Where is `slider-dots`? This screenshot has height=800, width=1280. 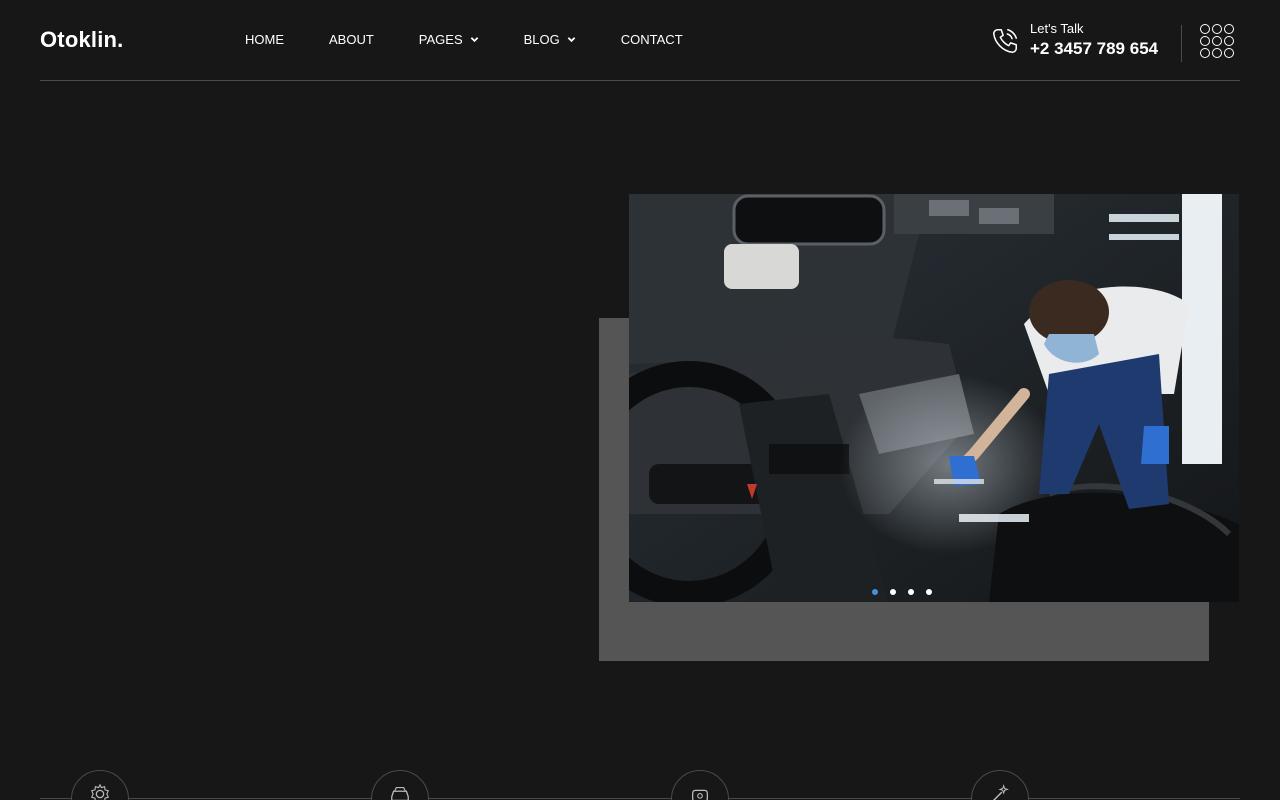 slider-dots is located at coordinates (908, 592).